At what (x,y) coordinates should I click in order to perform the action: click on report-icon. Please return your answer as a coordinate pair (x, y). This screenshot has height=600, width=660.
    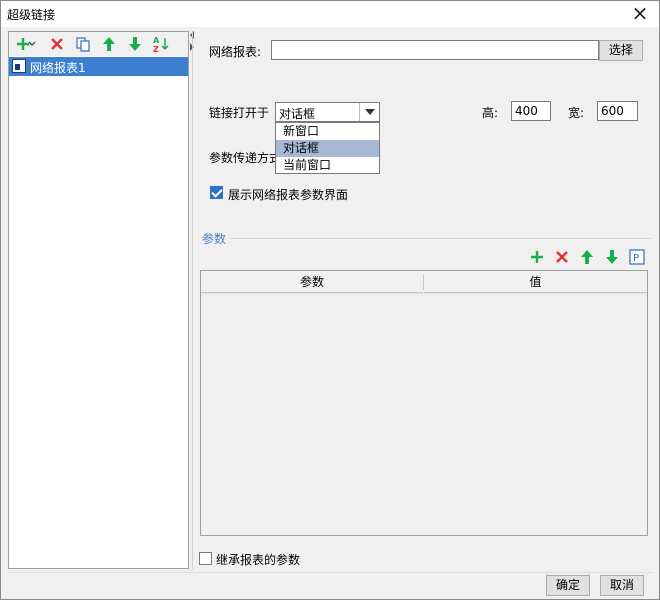
    Looking at the image, I should click on (19, 66).